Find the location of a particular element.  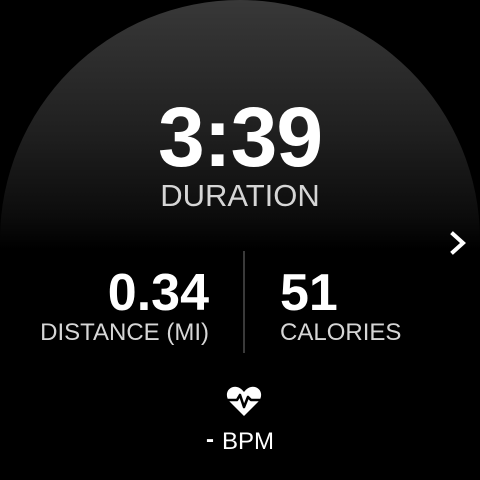

heart-rate-value: - is located at coordinates (209, 439).